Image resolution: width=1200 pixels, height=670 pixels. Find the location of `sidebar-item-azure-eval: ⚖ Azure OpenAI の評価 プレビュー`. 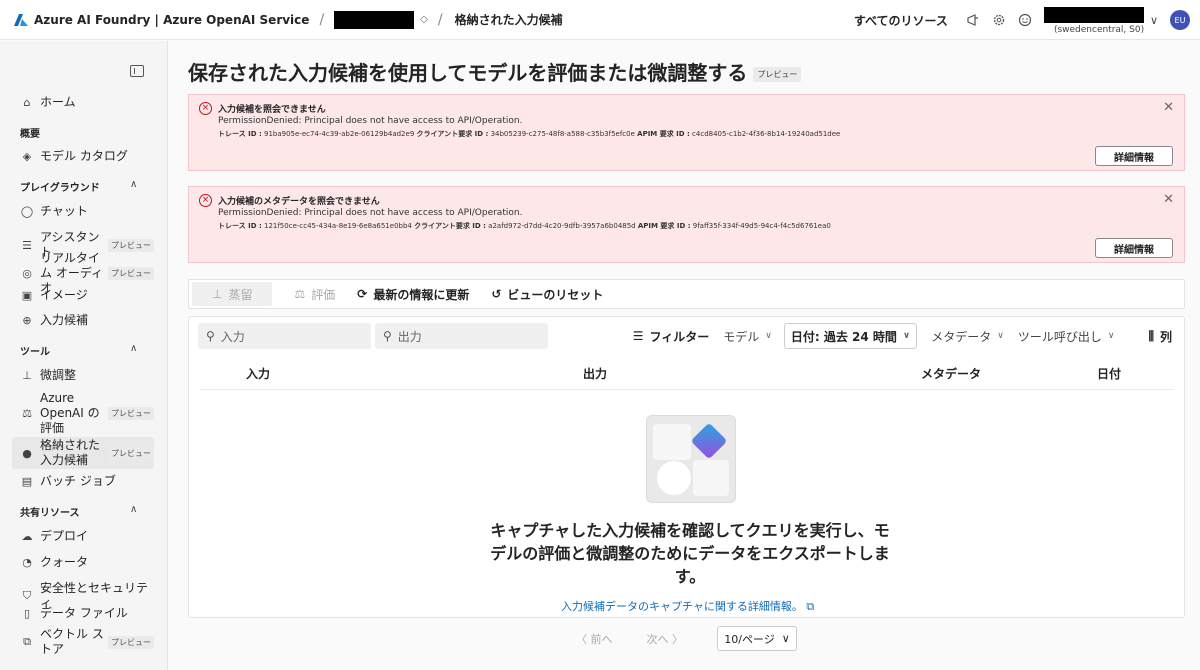

sidebar-item-azure-eval: ⚖ Azure OpenAI の評価 プレビュー is located at coordinates (83, 413).